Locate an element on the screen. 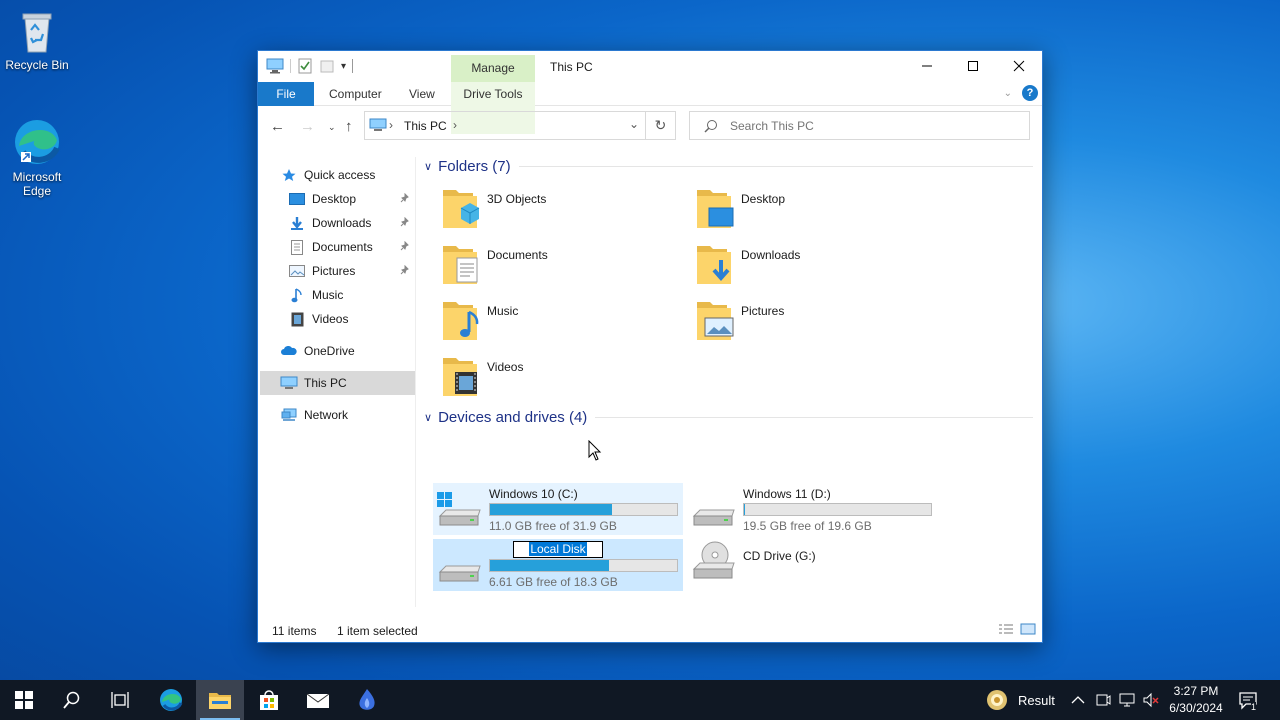 The image size is (1280, 720). drive-d: Windows 11 (D:) 19.5 GB free of 19.6 GB is located at coordinates (812, 509).